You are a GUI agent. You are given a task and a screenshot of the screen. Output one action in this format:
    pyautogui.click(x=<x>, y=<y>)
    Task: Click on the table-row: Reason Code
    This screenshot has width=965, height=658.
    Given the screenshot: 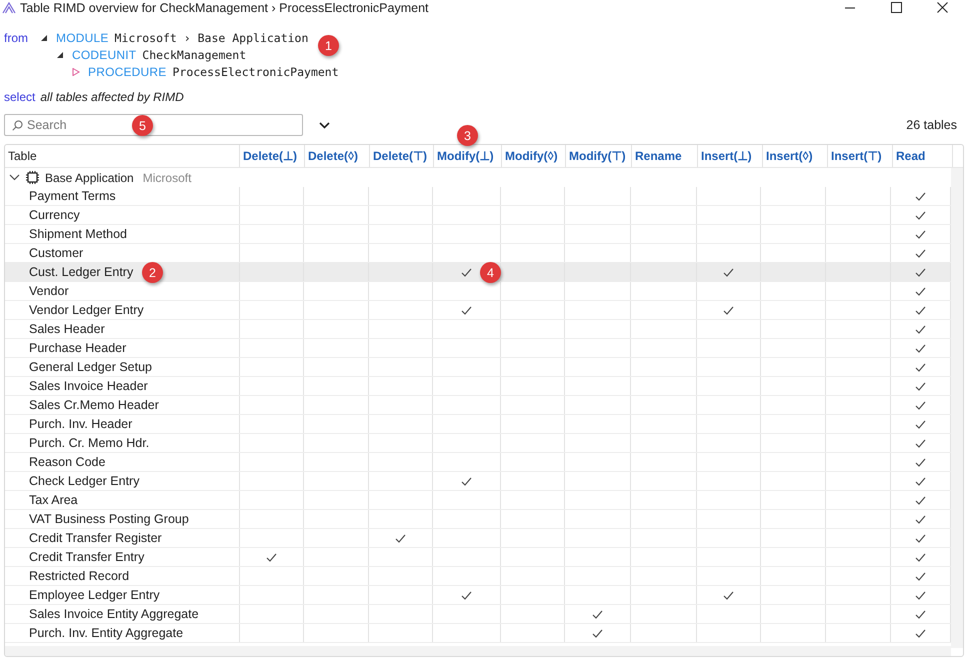 What is the action you would take?
    pyautogui.click(x=478, y=462)
    